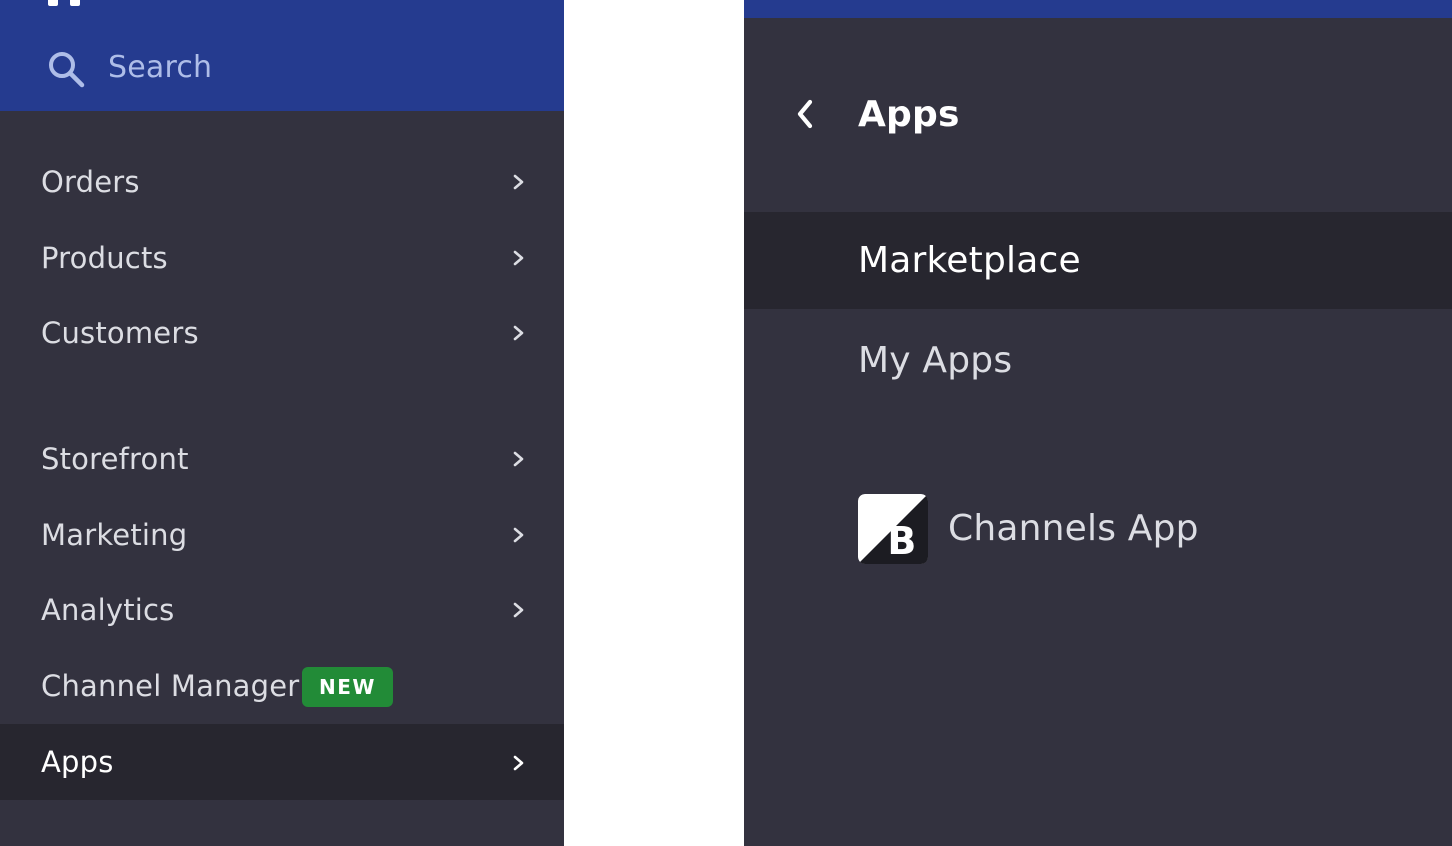  What do you see at coordinates (935, 360) in the screenshot?
I see `submenu-item-label: My Apps` at bounding box center [935, 360].